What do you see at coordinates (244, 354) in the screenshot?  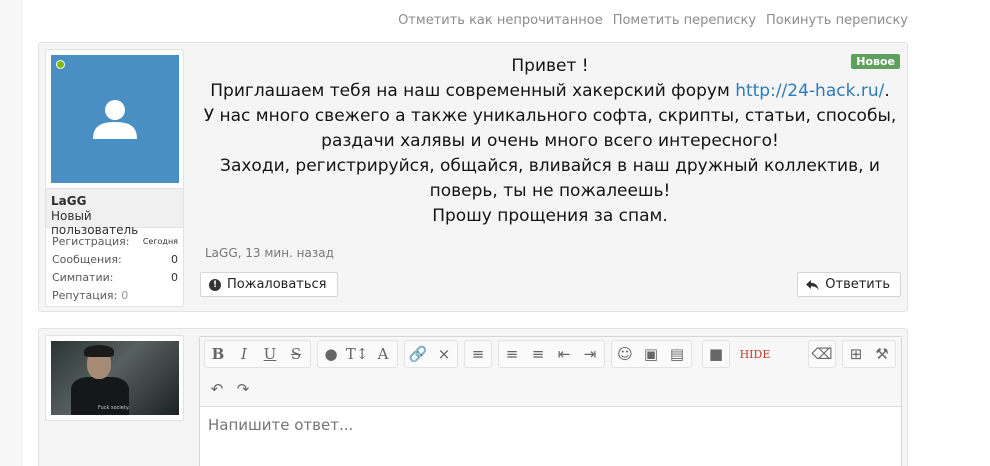 I see `italic-icon: I` at bounding box center [244, 354].